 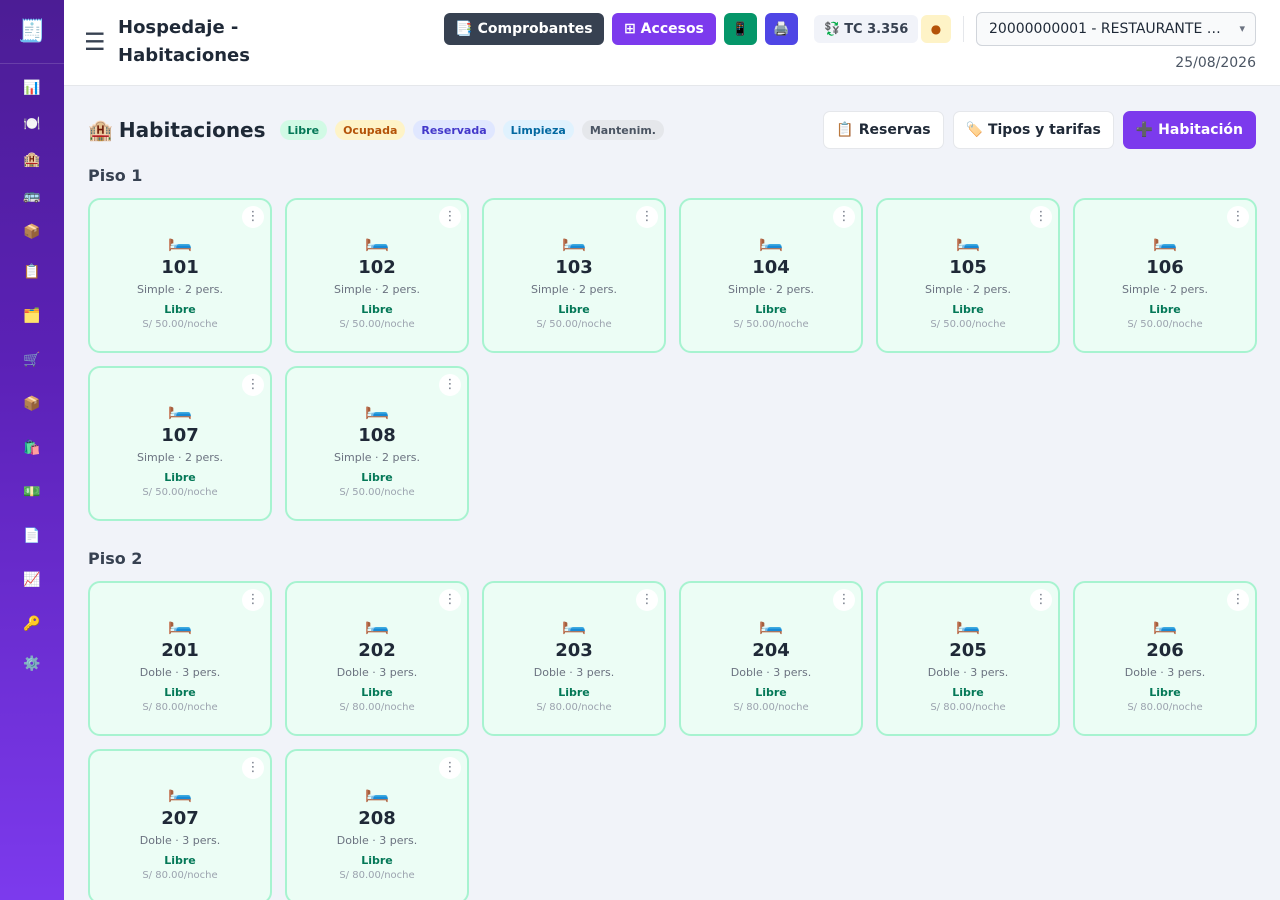 What do you see at coordinates (32, 624) in the screenshot?
I see `sidebar-item-key: 🔑` at bounding box center [32, 624].